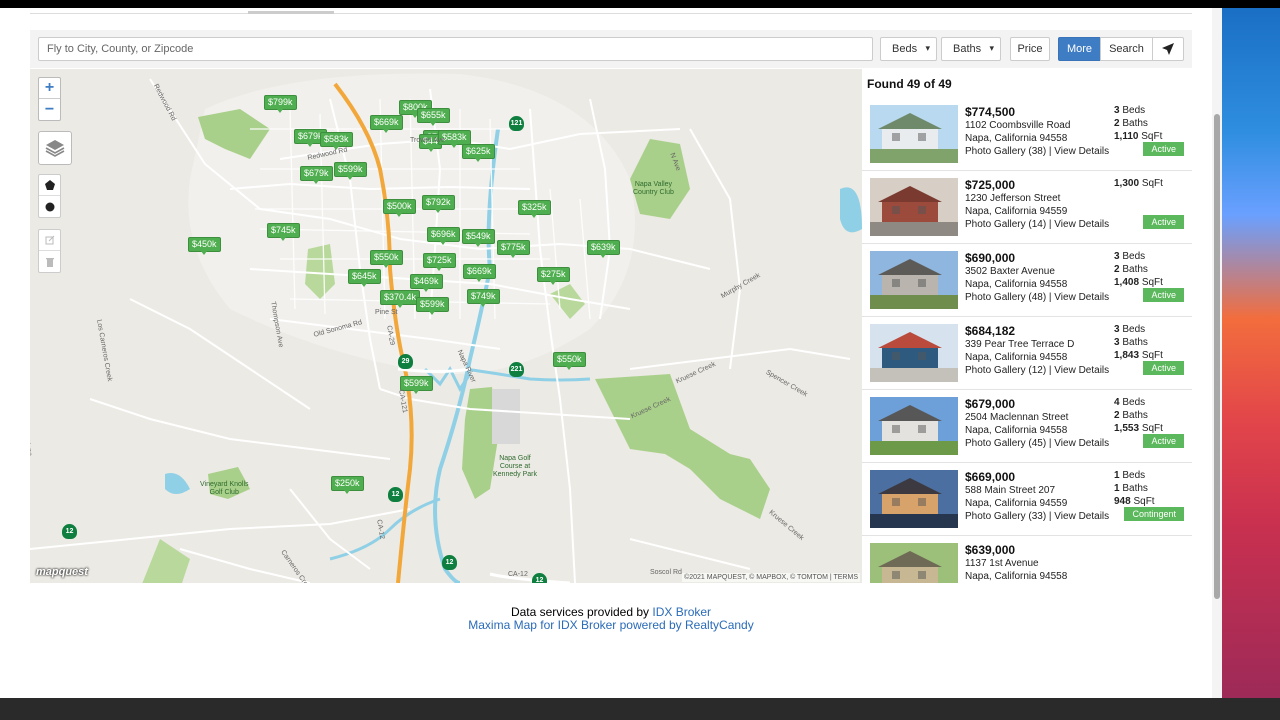  I want to click on beds-select: Beds ▾, so click(908, 49).